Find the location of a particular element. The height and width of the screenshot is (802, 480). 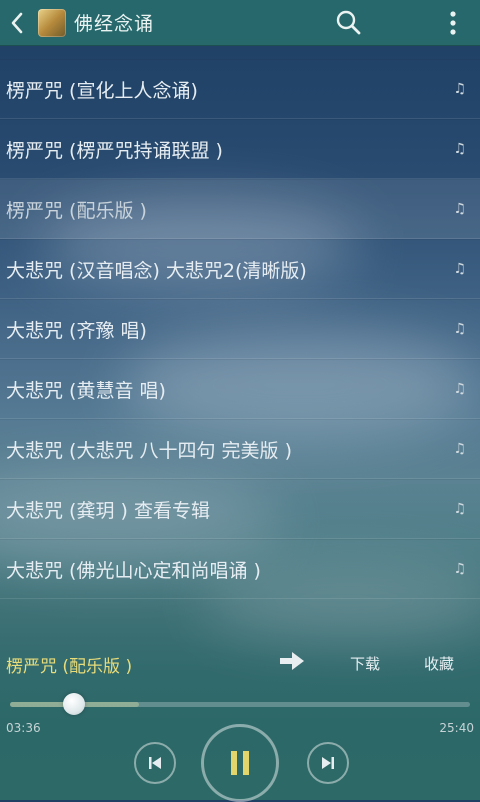

skip-previous-icon is located at coordinates (155, 763).